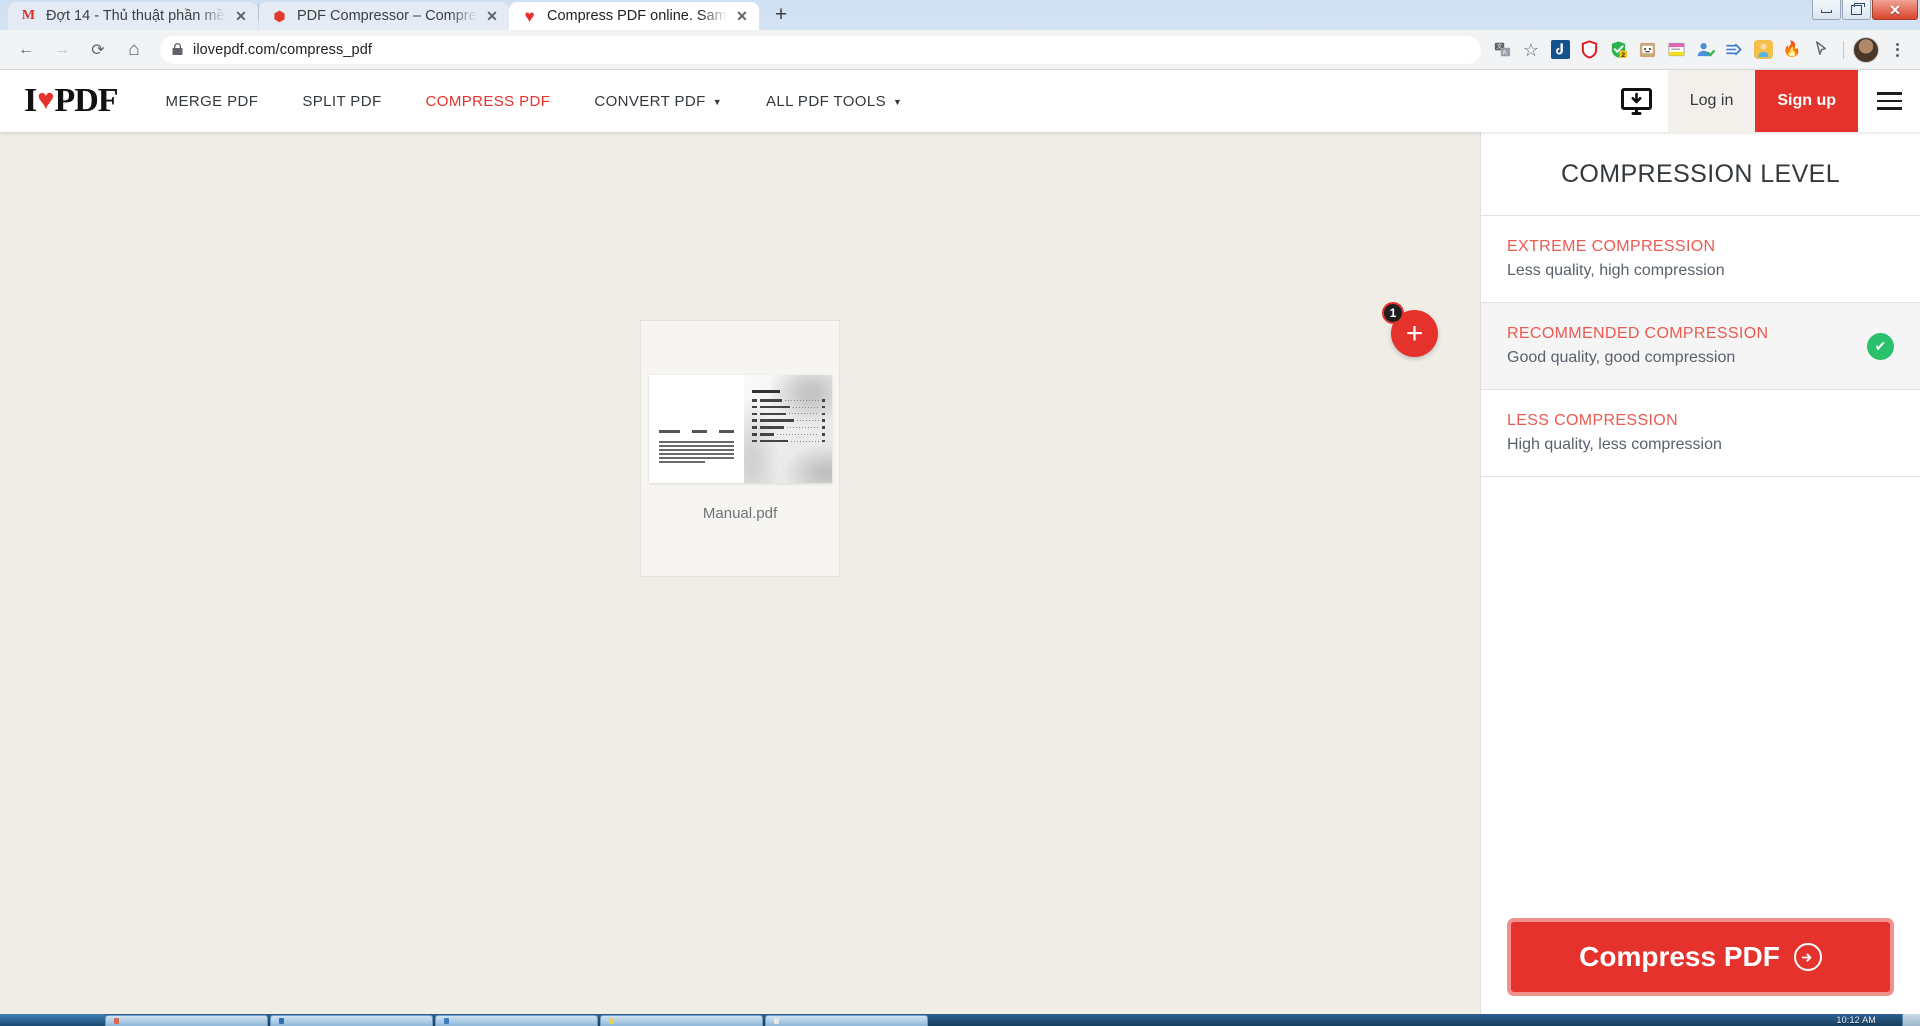 The image size is (1920, 1026). What do you see at coordinates (282, 49) in the screenshot?
I see `address-bar-url: ilovepdf.com/compress_pdf` at bounding box center [282, 49].